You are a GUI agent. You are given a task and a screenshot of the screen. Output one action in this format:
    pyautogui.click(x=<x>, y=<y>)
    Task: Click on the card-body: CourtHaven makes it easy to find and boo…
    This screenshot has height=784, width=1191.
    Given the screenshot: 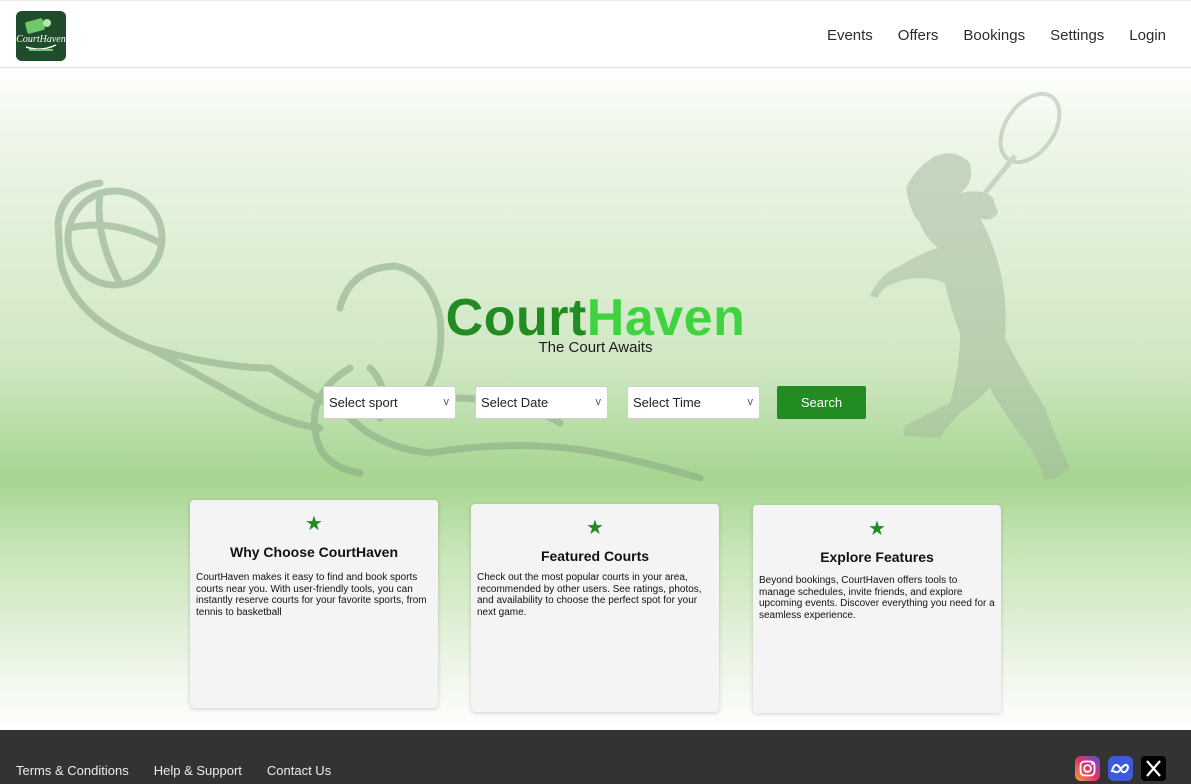 What is the action you would take?
    pyautogui.click(x=311, y=595)
    